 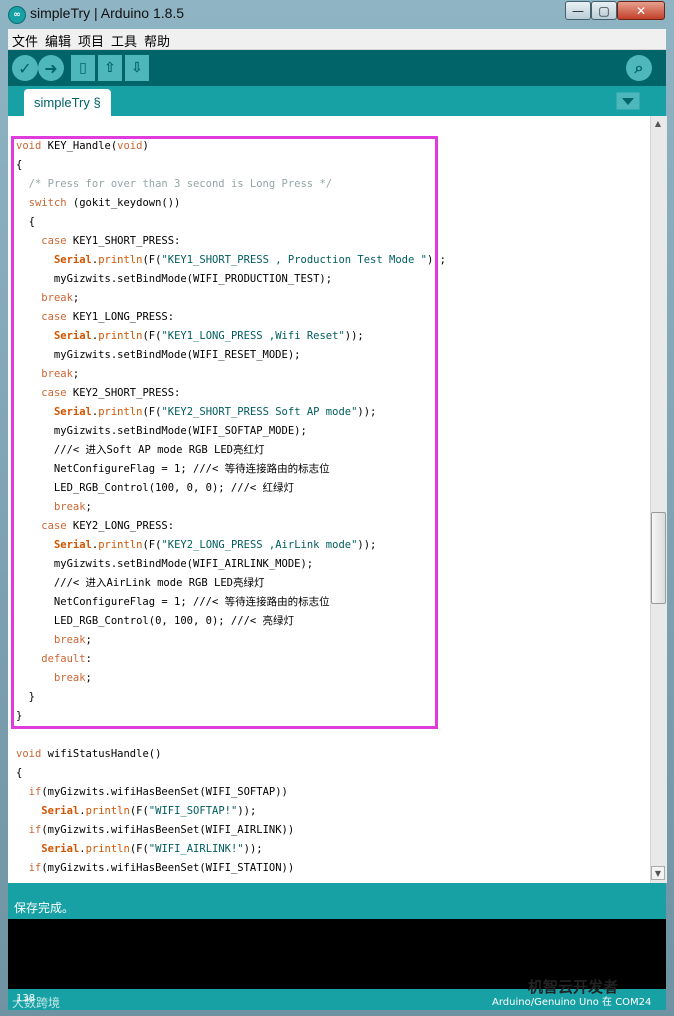 I want to click on menu-file: 文件, so click(x=25, y=40).